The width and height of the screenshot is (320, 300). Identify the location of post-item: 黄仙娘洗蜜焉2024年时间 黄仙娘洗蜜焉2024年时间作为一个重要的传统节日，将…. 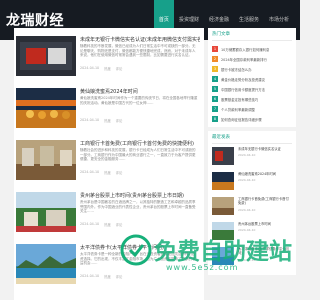
(109, 107).